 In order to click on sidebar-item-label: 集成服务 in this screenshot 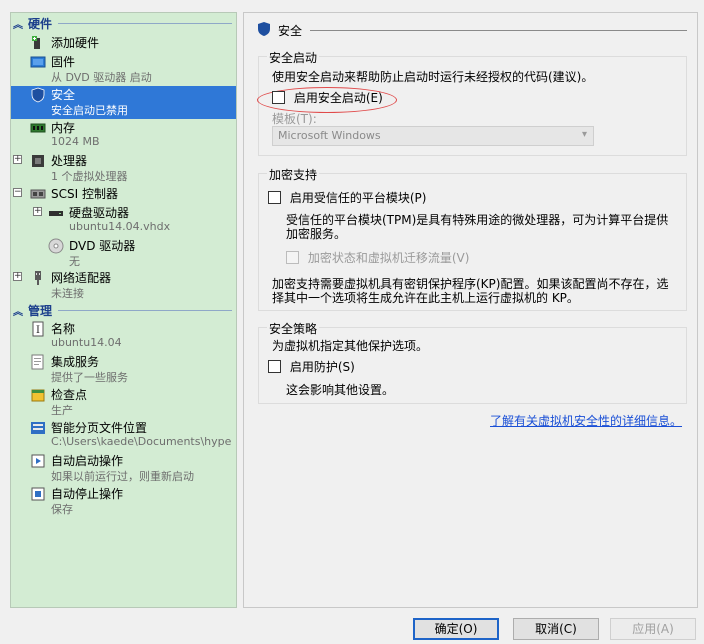, I will do `click(75, 362)`.